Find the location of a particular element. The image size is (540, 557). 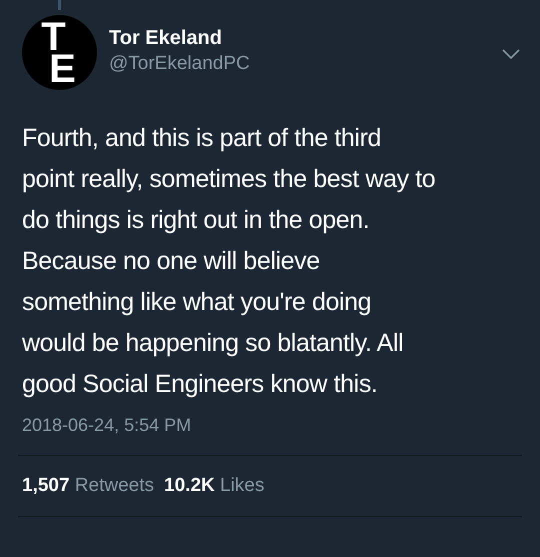

chevron-down-icon is located at coordinates (511, 54).